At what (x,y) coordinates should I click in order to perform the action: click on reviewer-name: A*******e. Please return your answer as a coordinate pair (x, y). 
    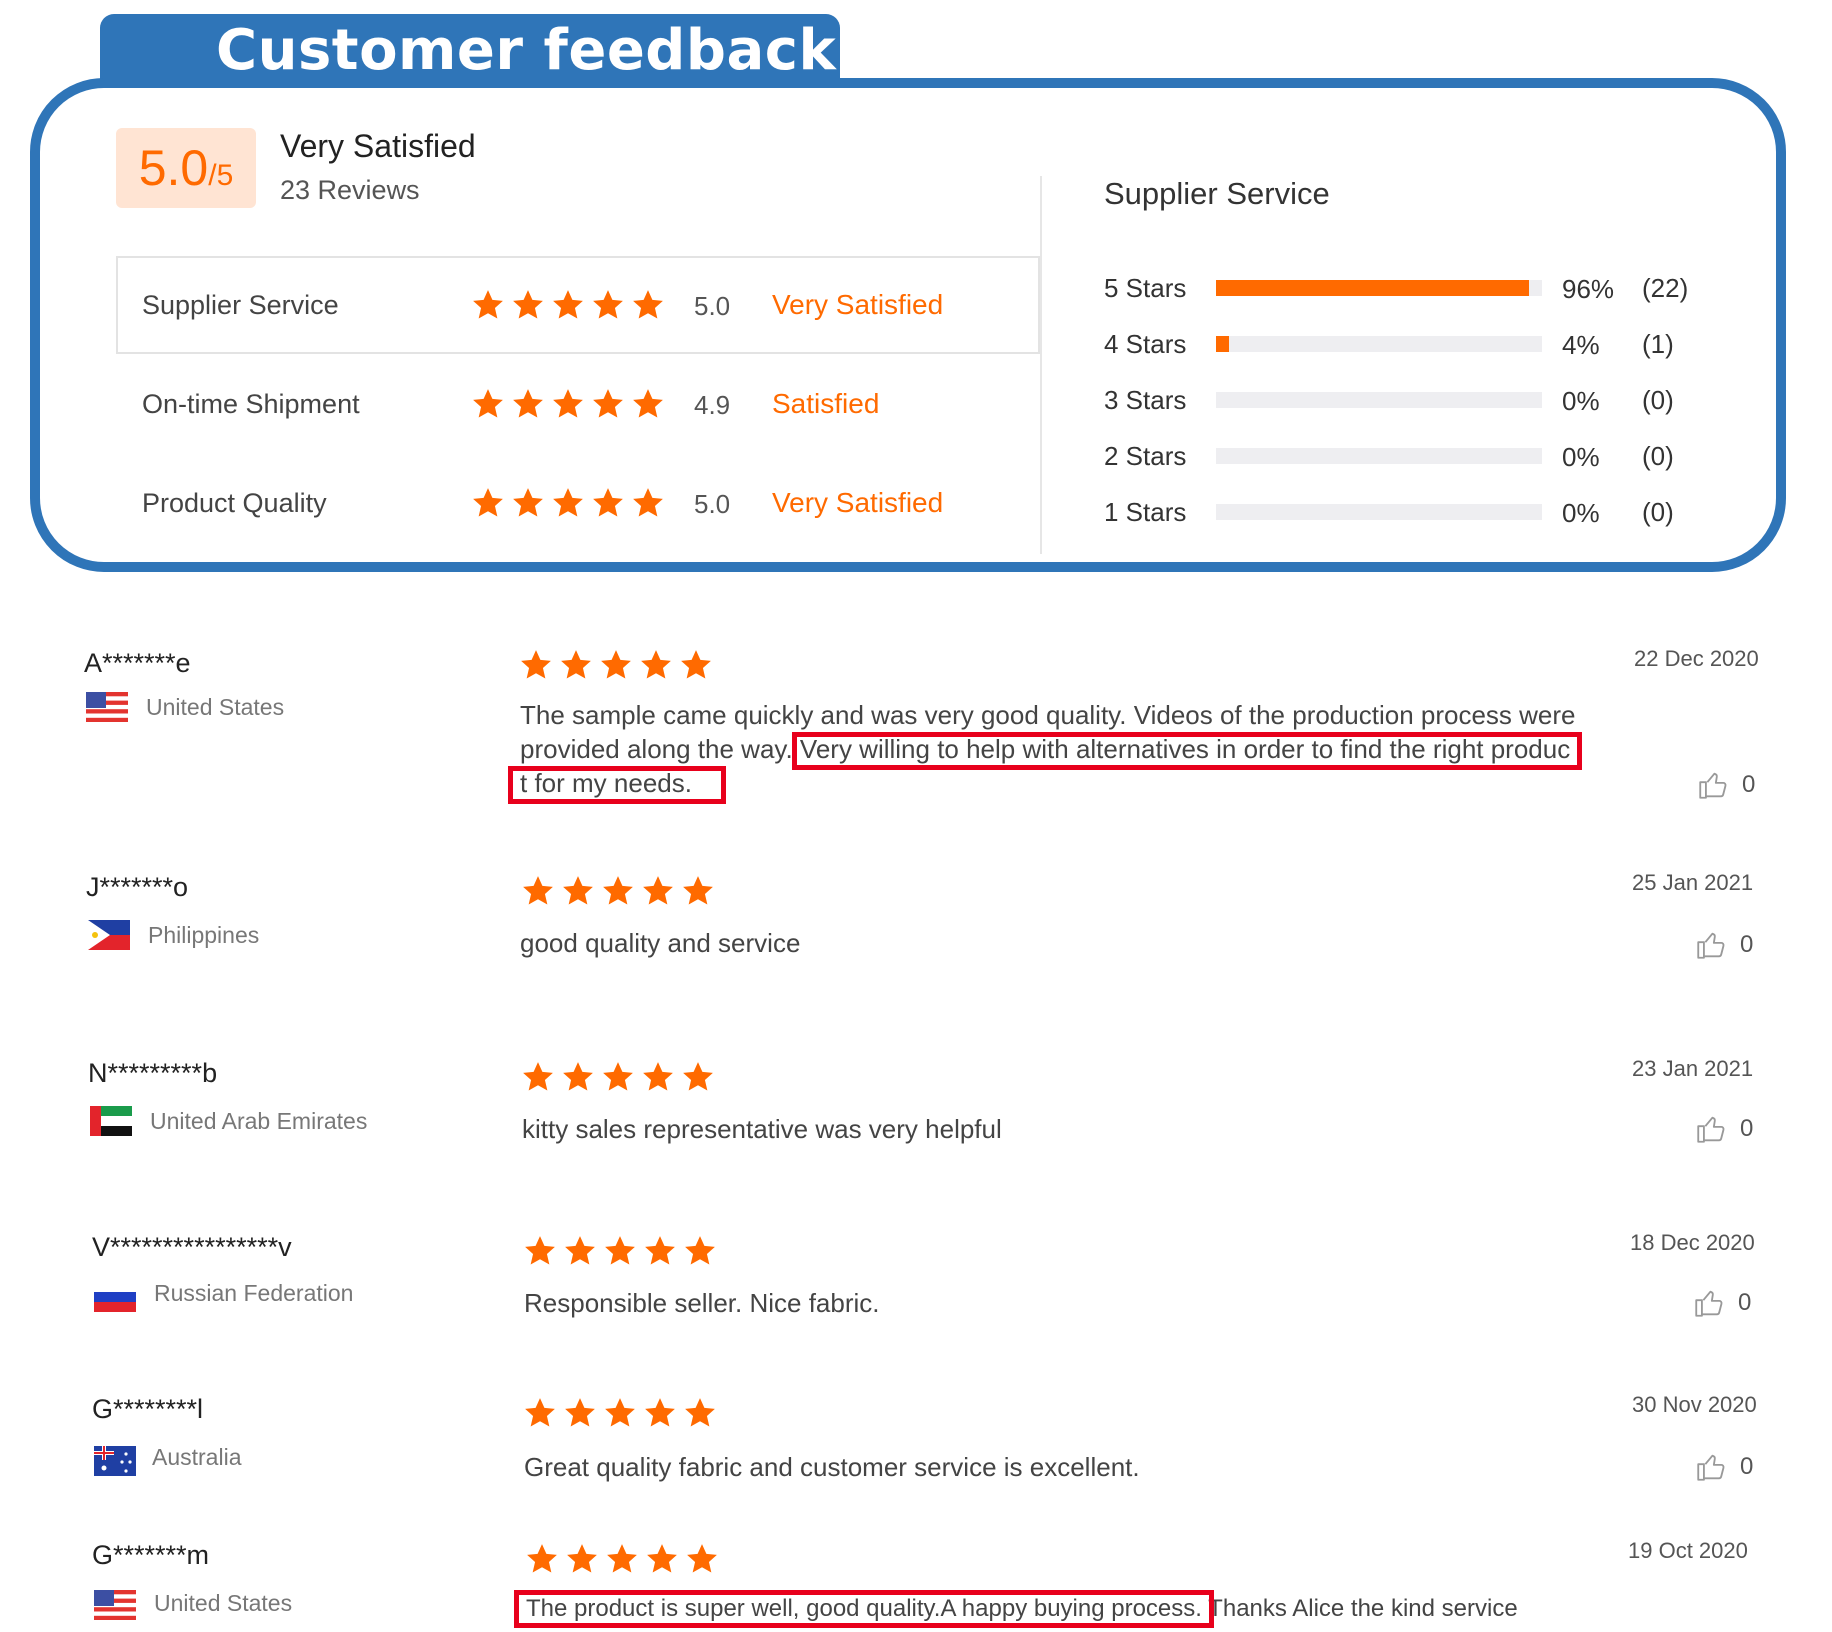
    Looking at the image, I should click on (137, 663).